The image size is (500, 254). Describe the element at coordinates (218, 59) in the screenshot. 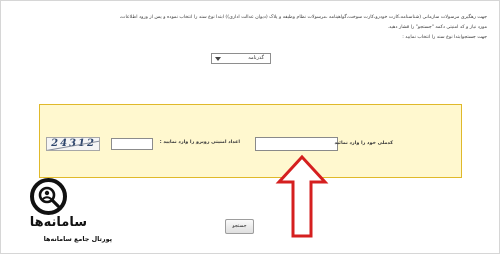

I see `chevron-down-icon` at that location.